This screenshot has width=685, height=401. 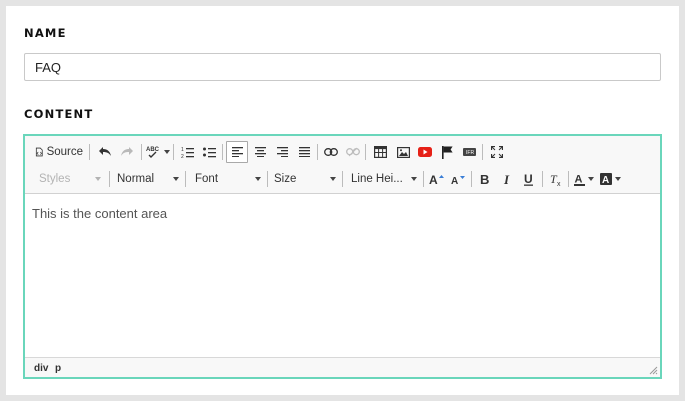 I want to click on flag-icon, so click(x=447, y=152).